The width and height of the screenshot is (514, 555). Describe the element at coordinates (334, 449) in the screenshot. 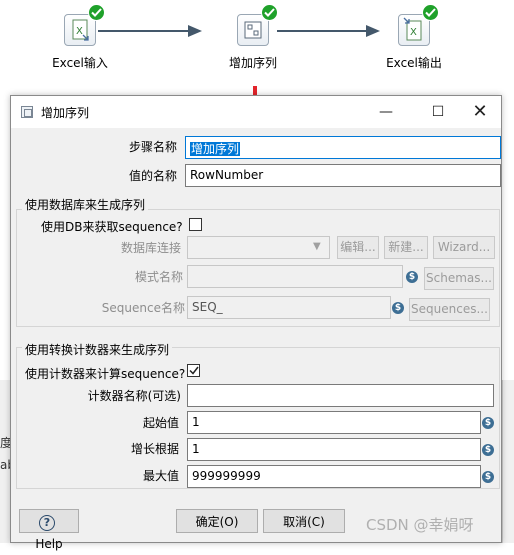

I see `increment-input: 1` at that location.